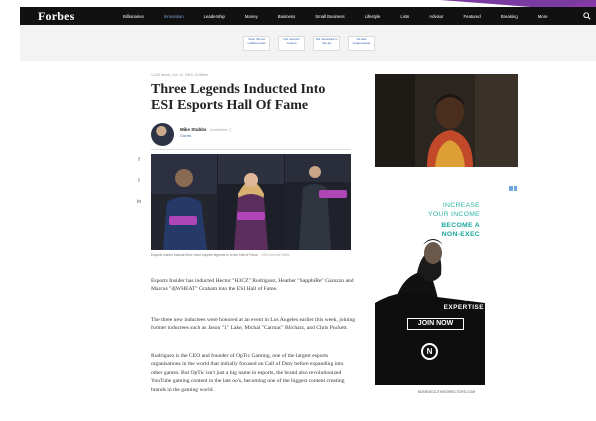  What do you see at coordinates (460, 225) in the screenshot?
I see `ad-headline-line: BECOME A` at bounding box center [460, 225].